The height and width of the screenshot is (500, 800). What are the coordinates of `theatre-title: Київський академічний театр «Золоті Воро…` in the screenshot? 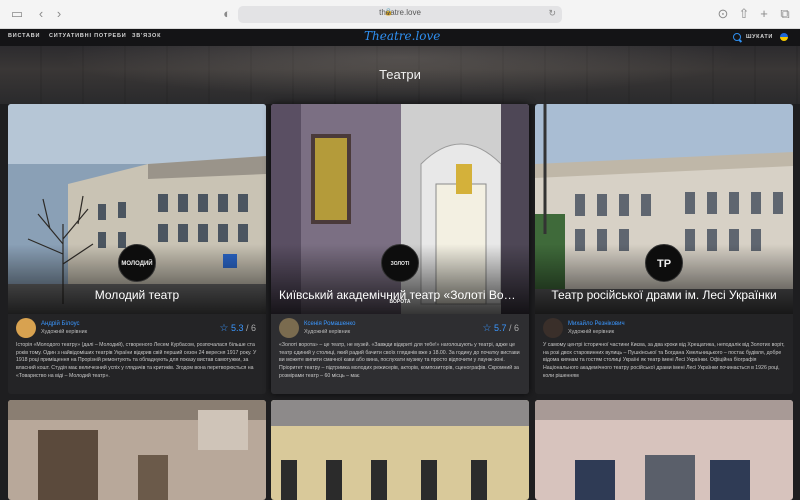 It's located at (400, 295).